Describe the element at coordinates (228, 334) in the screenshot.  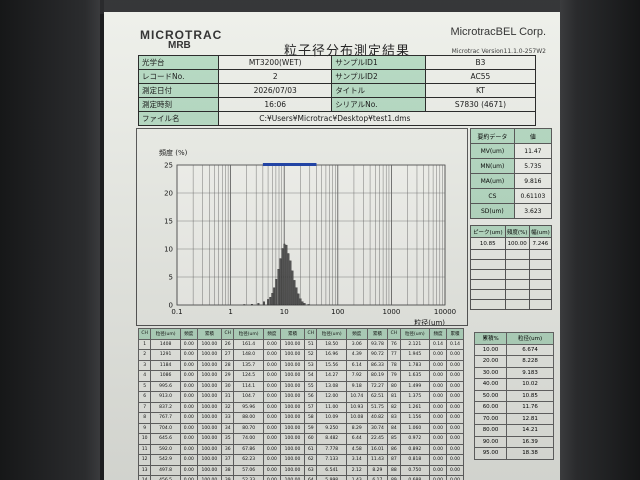
I see `channel-header-cell: CH` at that location.